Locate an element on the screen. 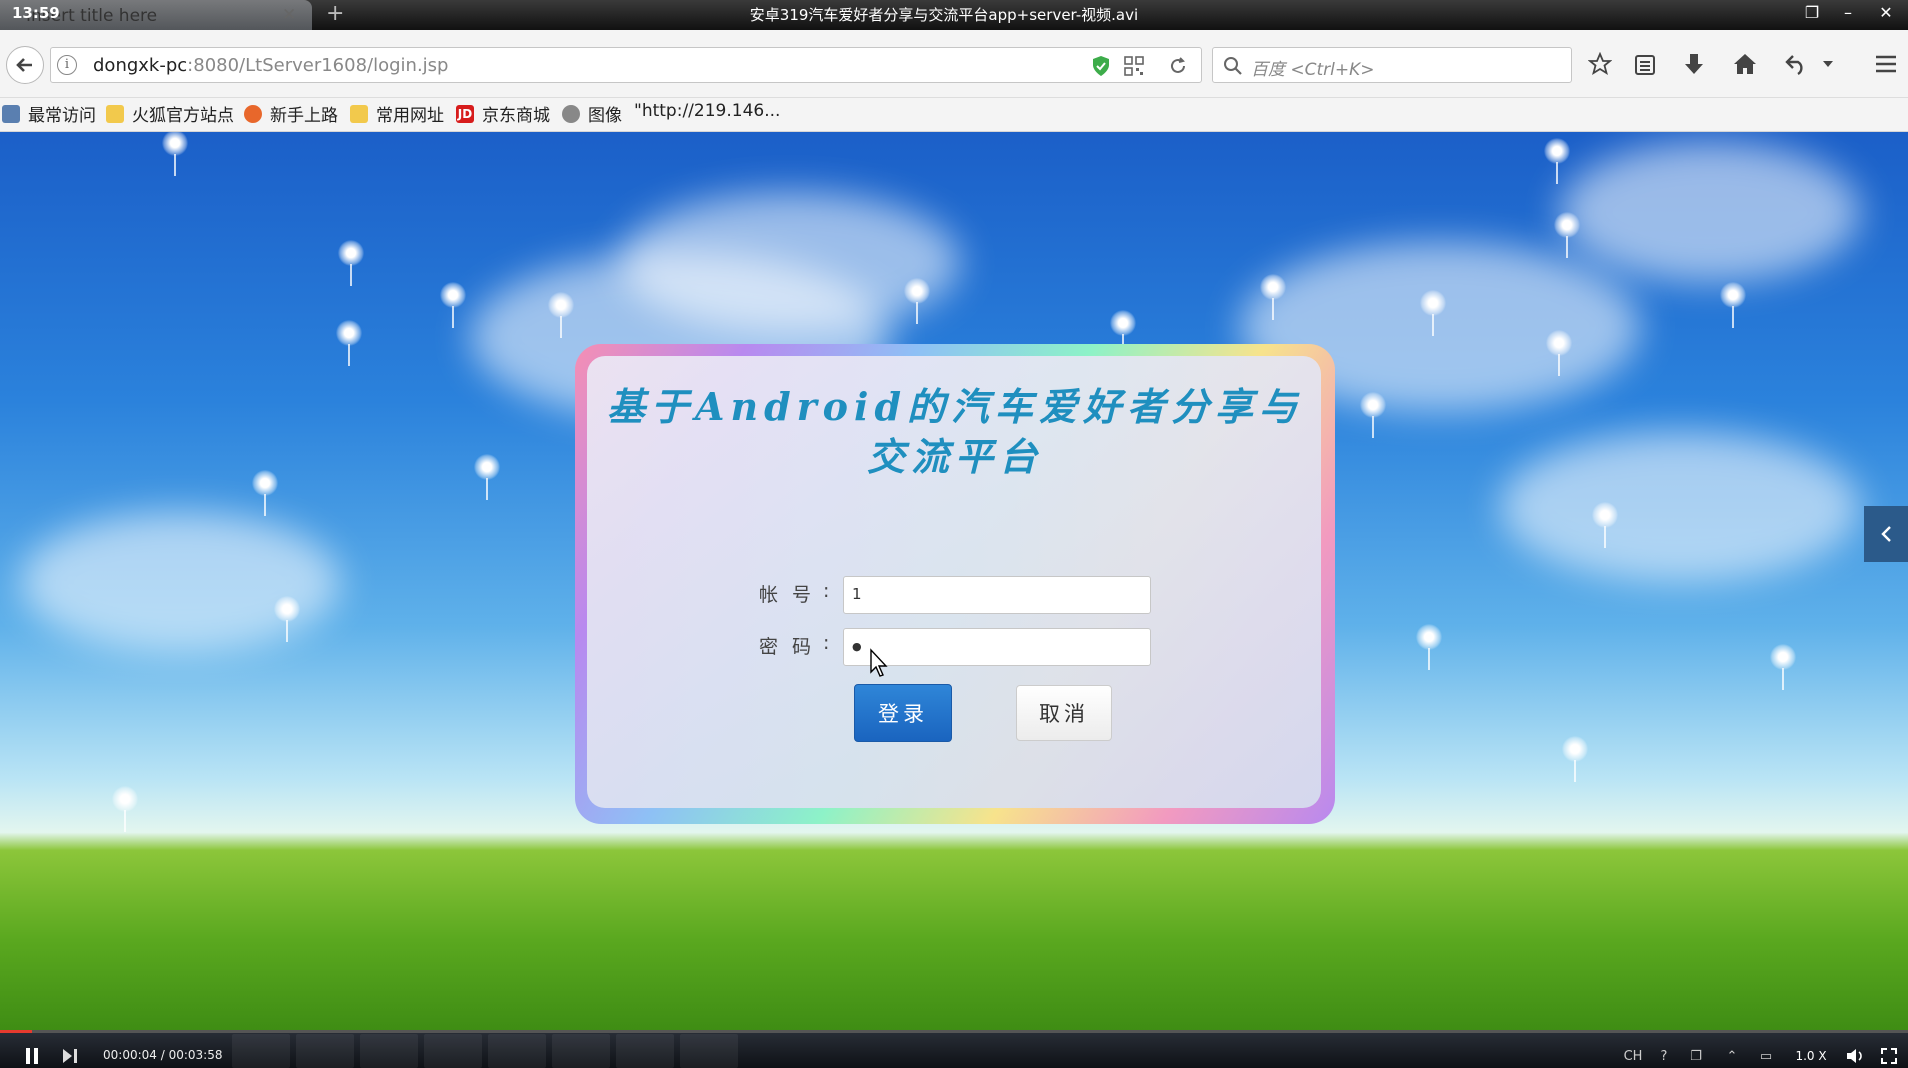 The image size is (1908, 1068). pause-button is located at coordinates (32, 1056).